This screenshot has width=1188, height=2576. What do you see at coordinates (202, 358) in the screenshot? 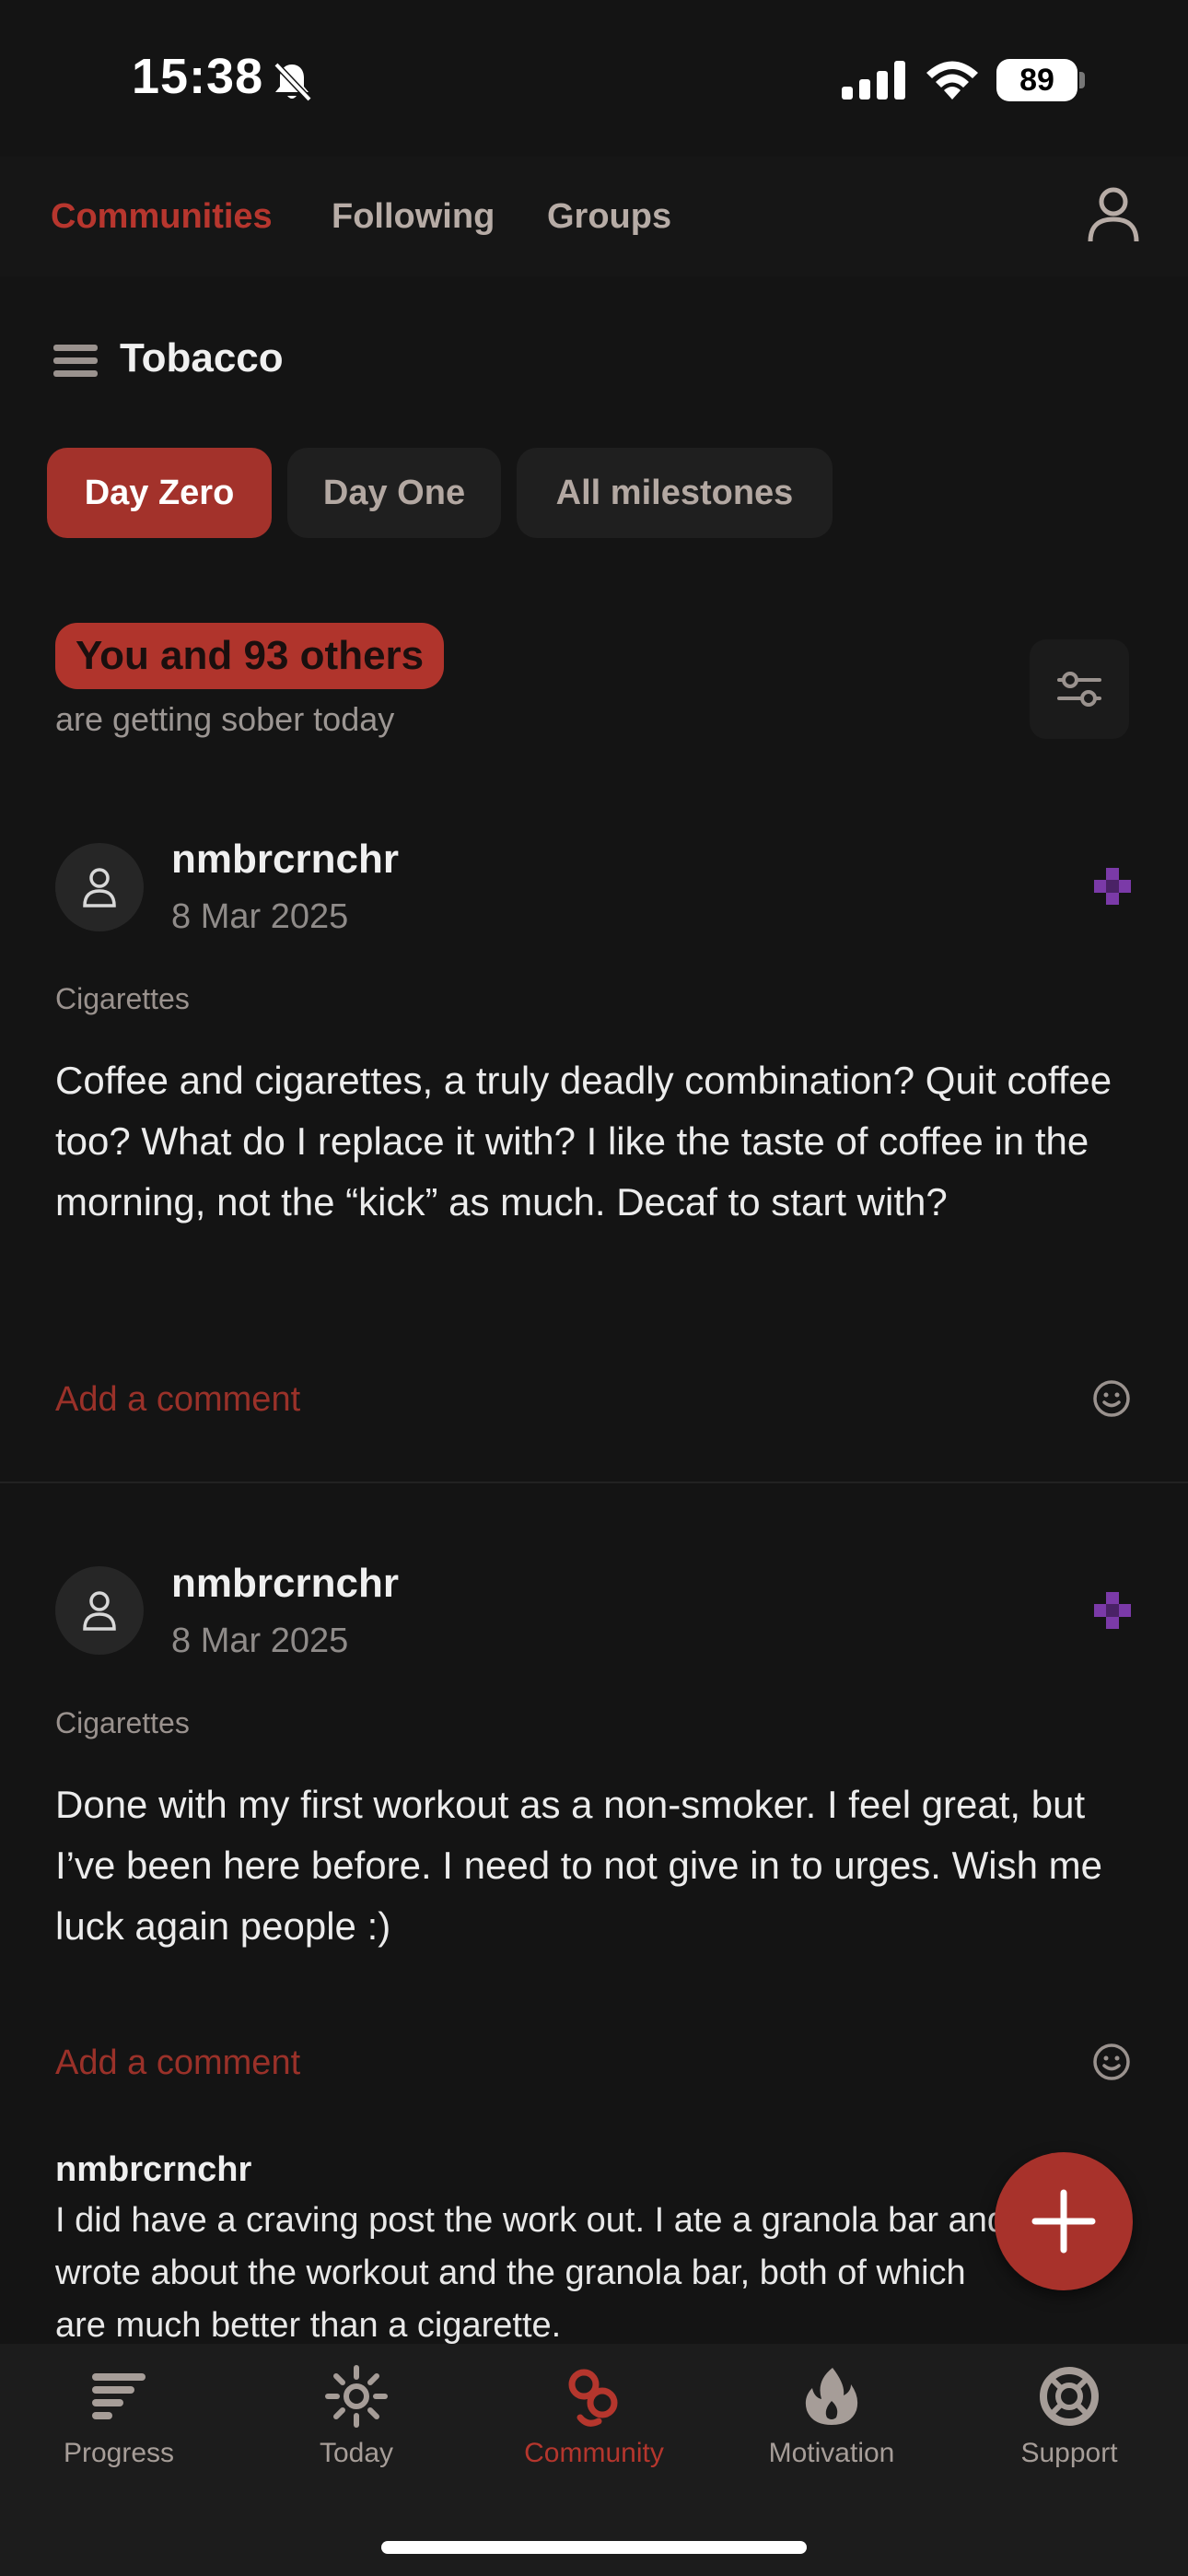
I see `community-title: Tobacco` at bounding box center [202, 358].